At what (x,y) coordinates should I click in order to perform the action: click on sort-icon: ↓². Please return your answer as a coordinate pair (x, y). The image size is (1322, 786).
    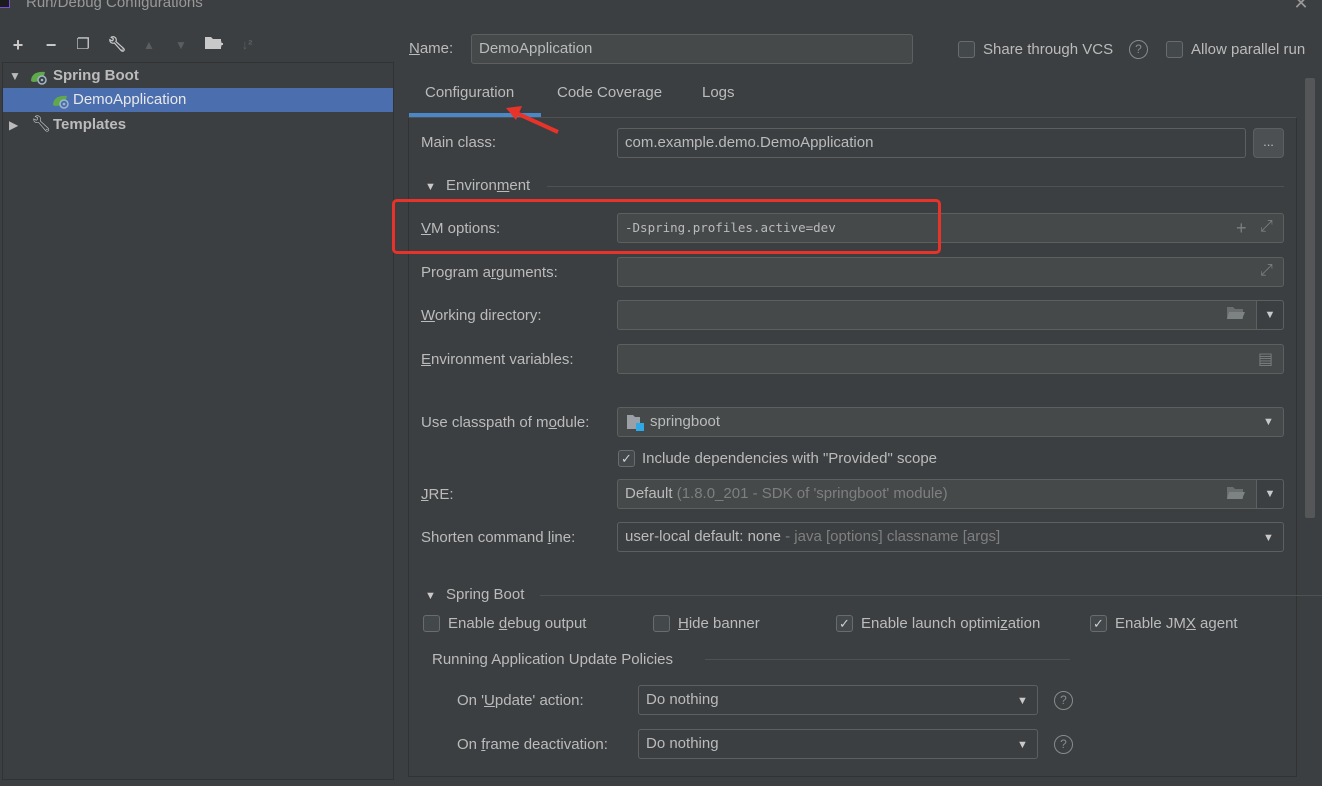
    Looking at the image, I should click on (247, 45).